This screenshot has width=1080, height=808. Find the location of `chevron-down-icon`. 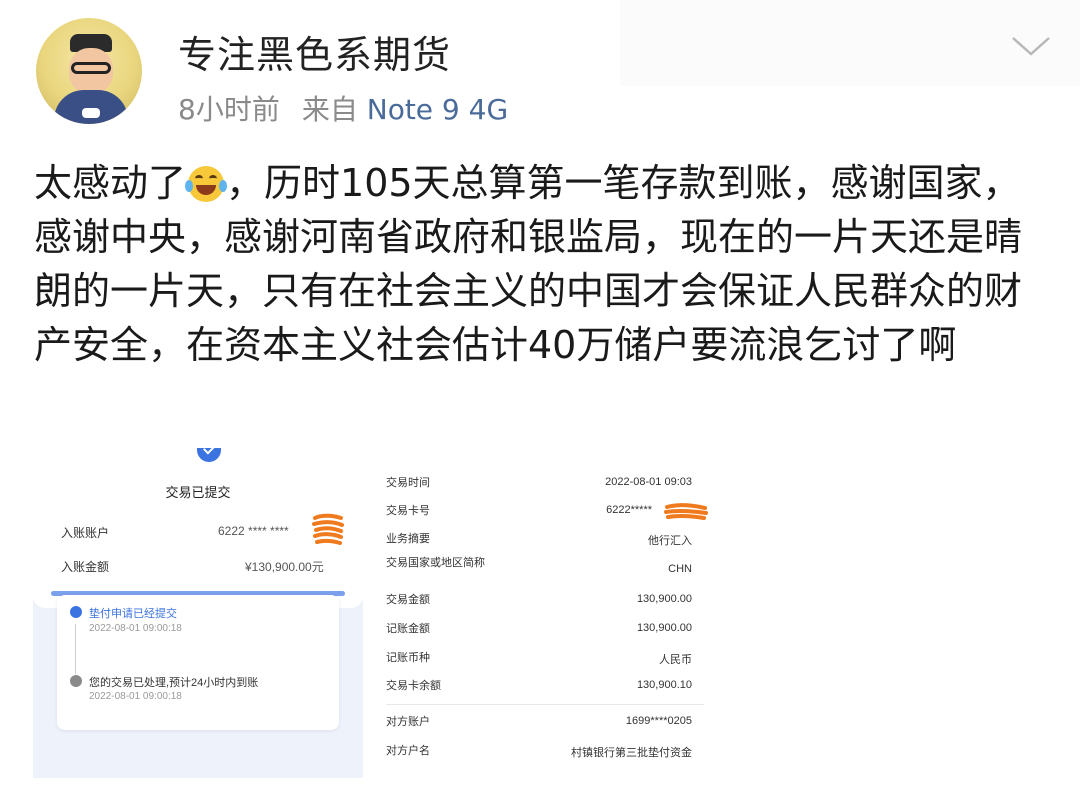

chevron-down-icon is located at coordinates (1031, 46).